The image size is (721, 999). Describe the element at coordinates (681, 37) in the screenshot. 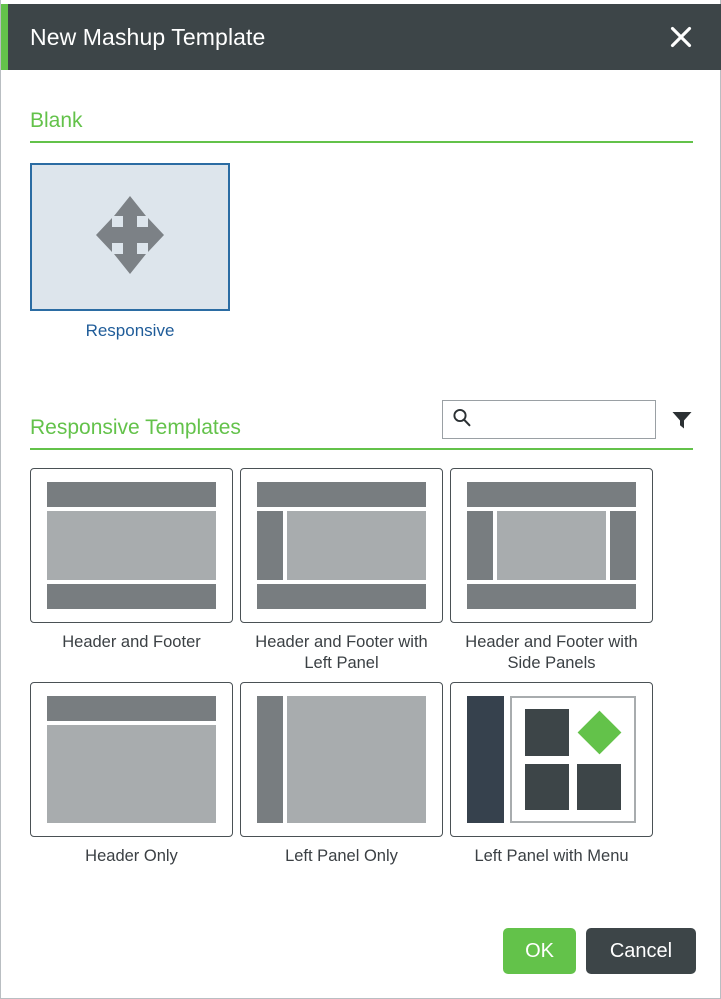

I see `close-icon` at that location.